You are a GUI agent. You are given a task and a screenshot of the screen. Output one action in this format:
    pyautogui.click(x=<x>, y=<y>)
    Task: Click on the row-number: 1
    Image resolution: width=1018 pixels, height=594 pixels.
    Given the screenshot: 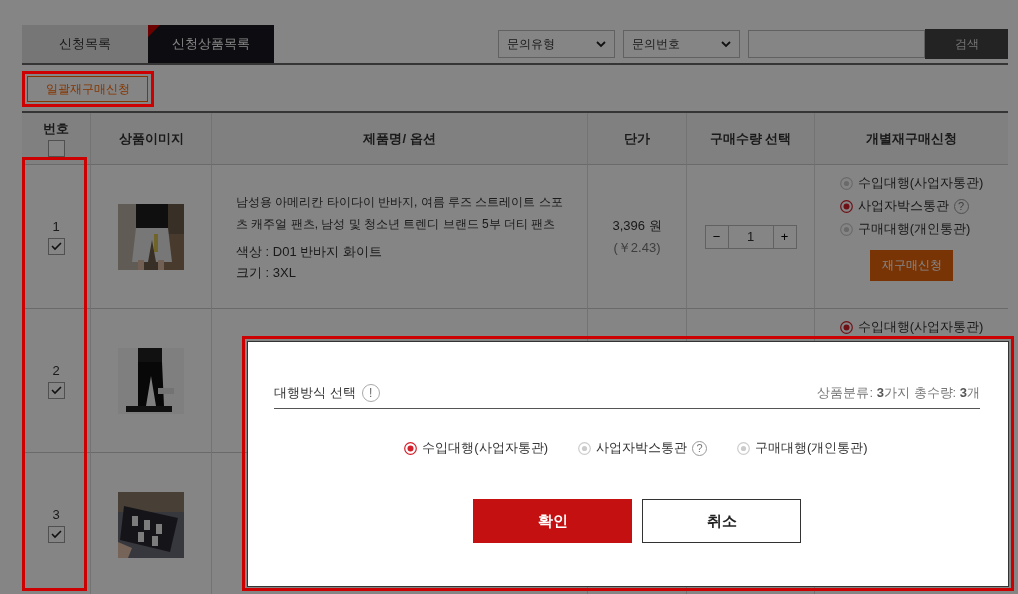 What is the action you would take?
    pyautogui.click(x=56, y=226)
    